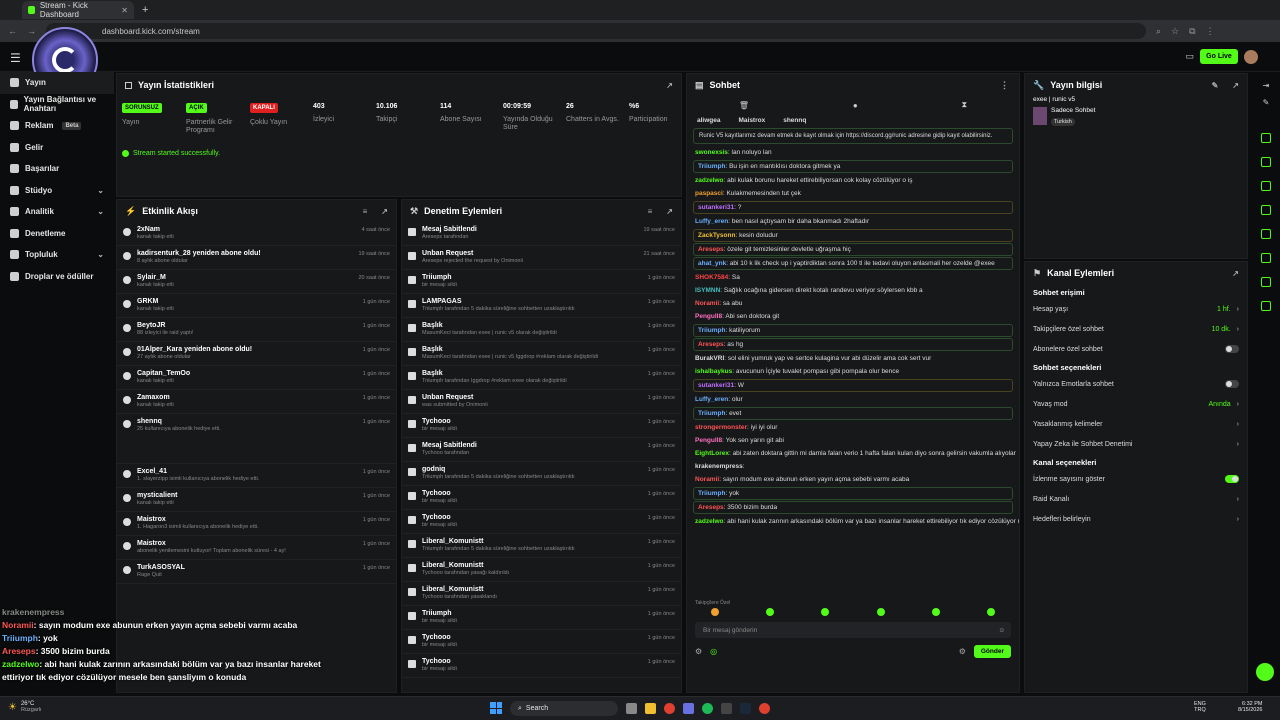 The width and height of the screenshot is (1280, 720). What do you see at coordinates (853, 277) in the screenshot?
I see `chat-message: SHOK7584: Sa` at bounding box center [853, 277].